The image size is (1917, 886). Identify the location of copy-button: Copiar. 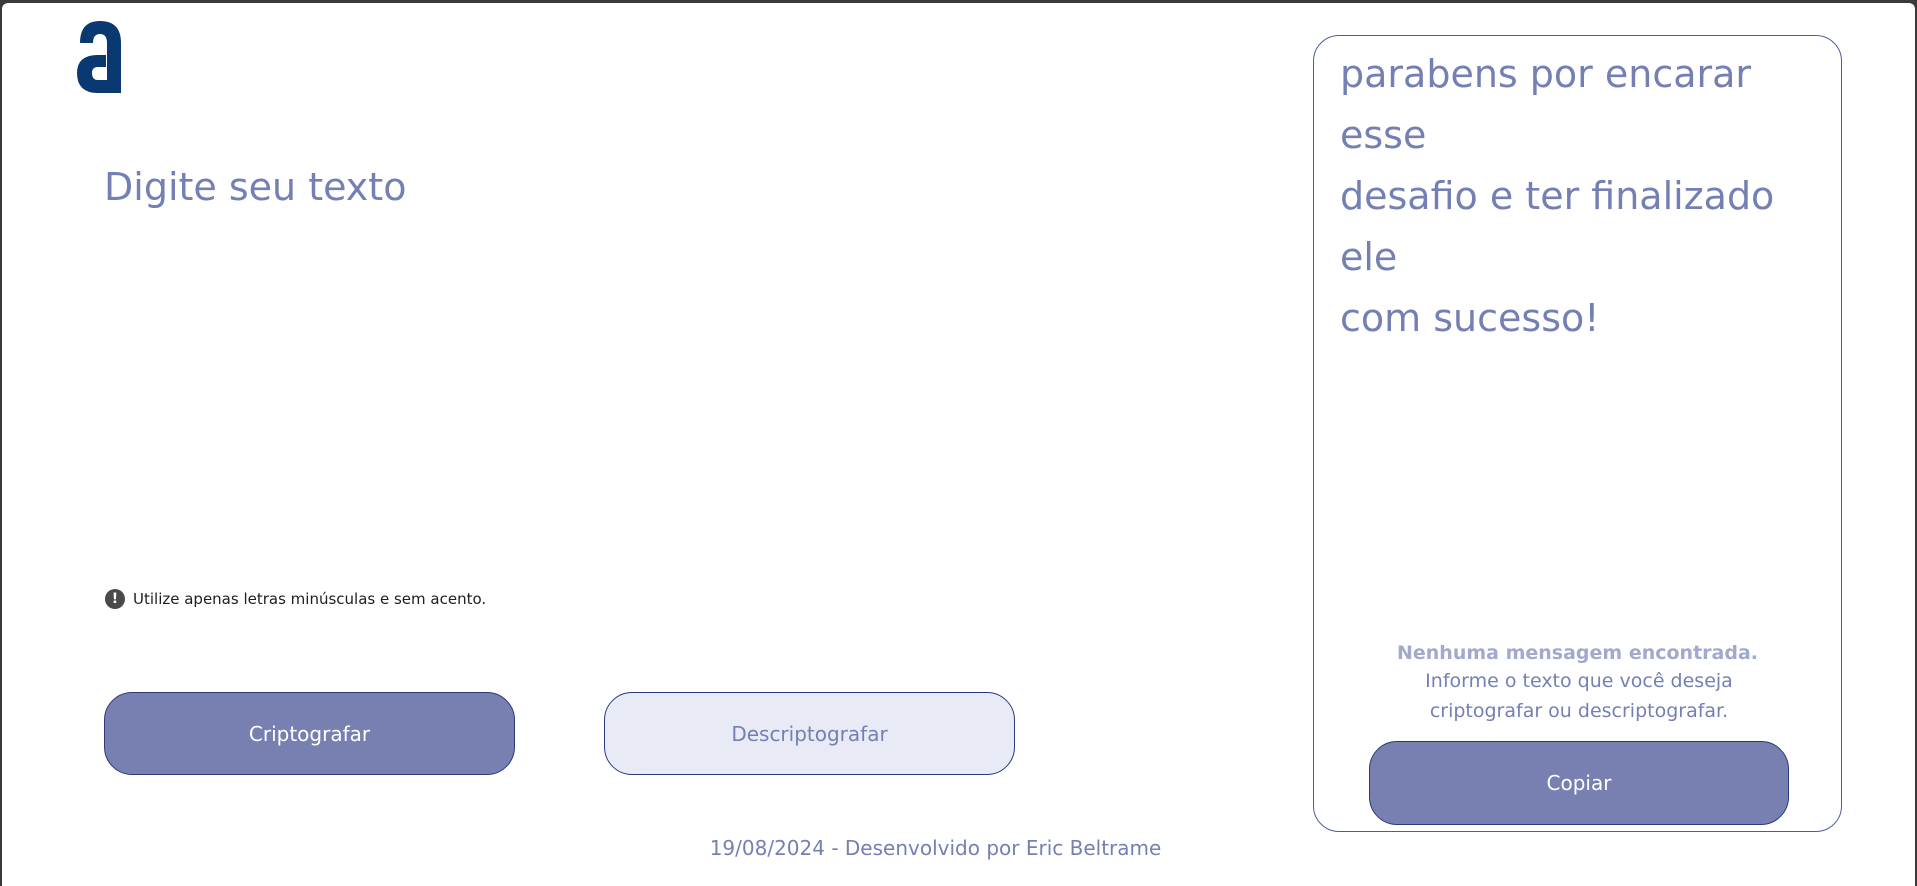
(1579, 783).